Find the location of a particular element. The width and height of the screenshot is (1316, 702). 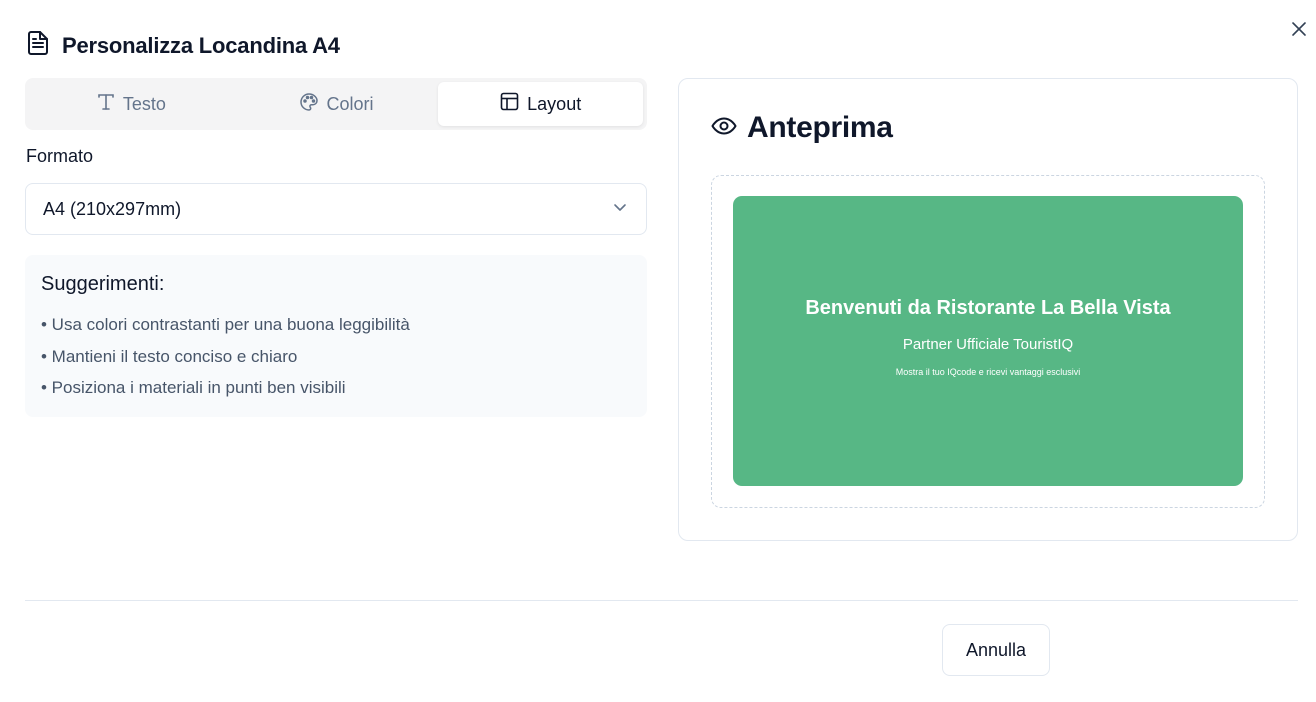

preview-header: Anteprima is located at coordinates (802, 128).